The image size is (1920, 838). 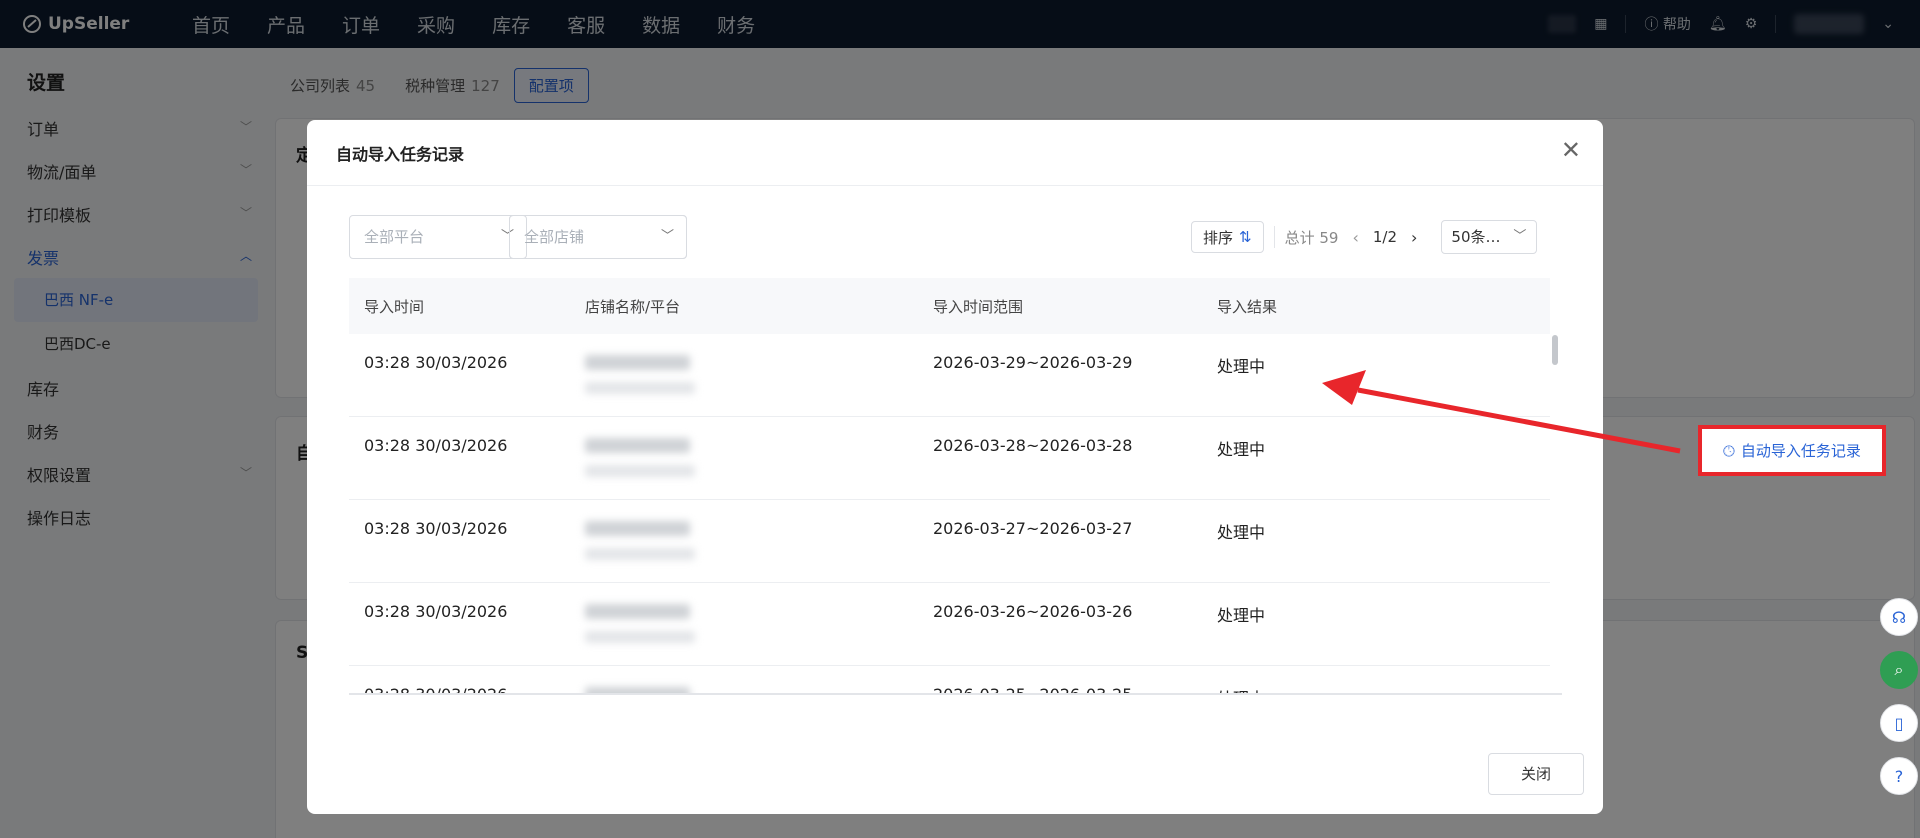 I want to click on annotation-arrow, so click(x=1501, y=412).